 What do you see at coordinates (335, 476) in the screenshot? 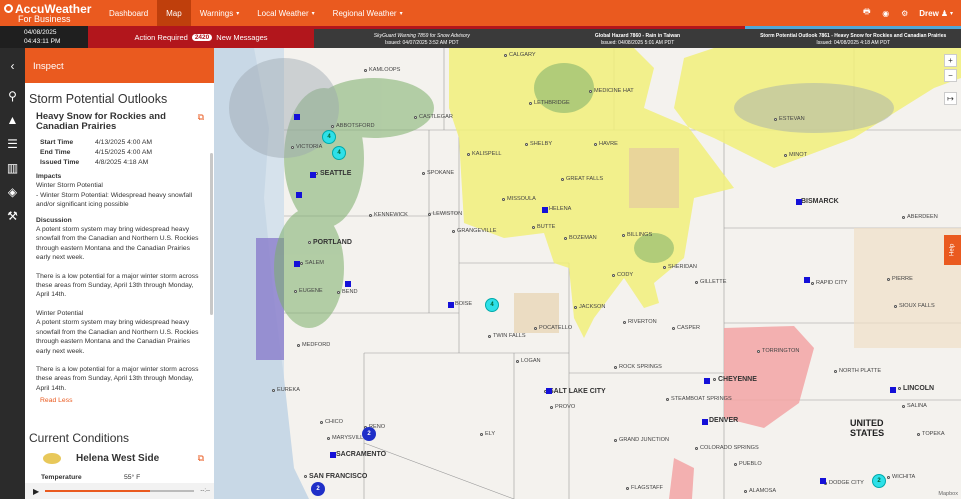
I see `city-label: SAN FRANCISCO` at bounding box center [335, 476].